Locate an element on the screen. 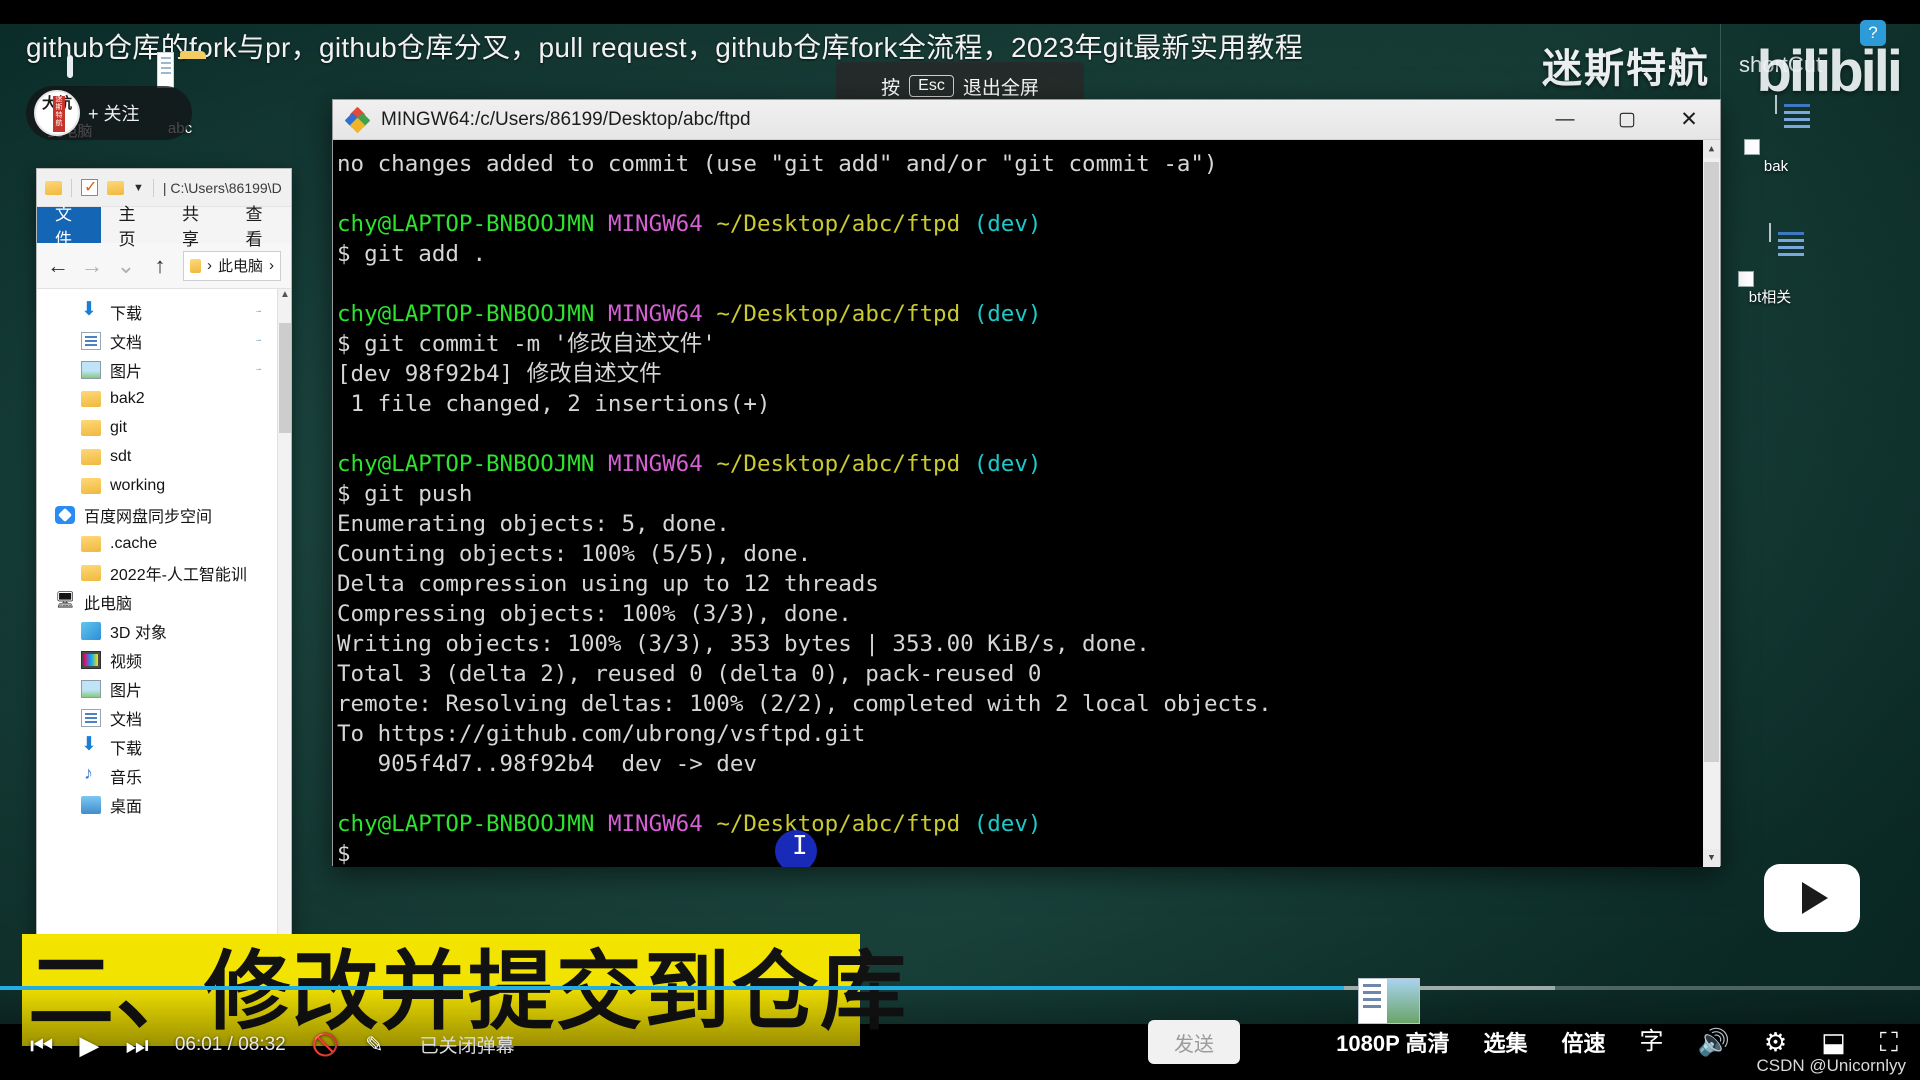  tree-item-9: 2022年-人工智能训 is located at coordinates (164, 572).